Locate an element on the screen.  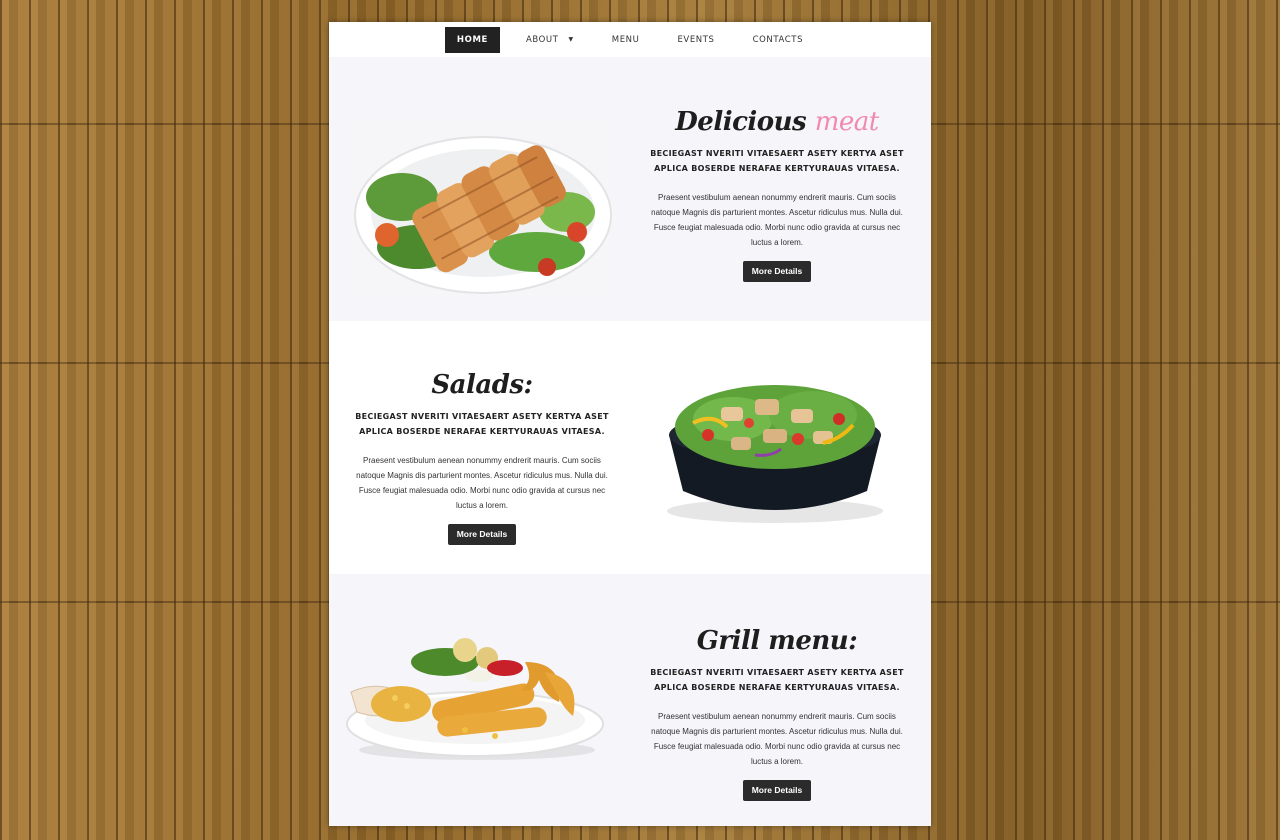
salad-bowl-image is located at coordinates (775, 454).